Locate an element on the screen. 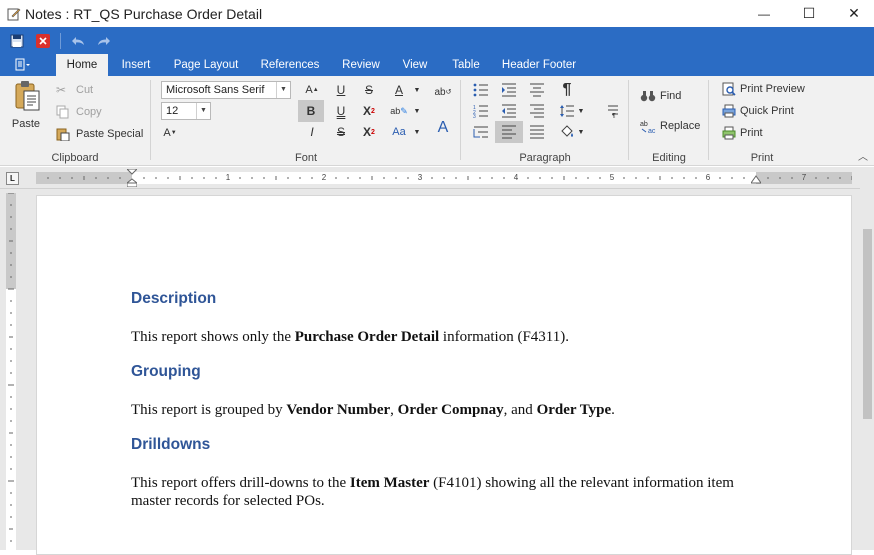  increase-indent-icon is located at coordinates (509, 90).